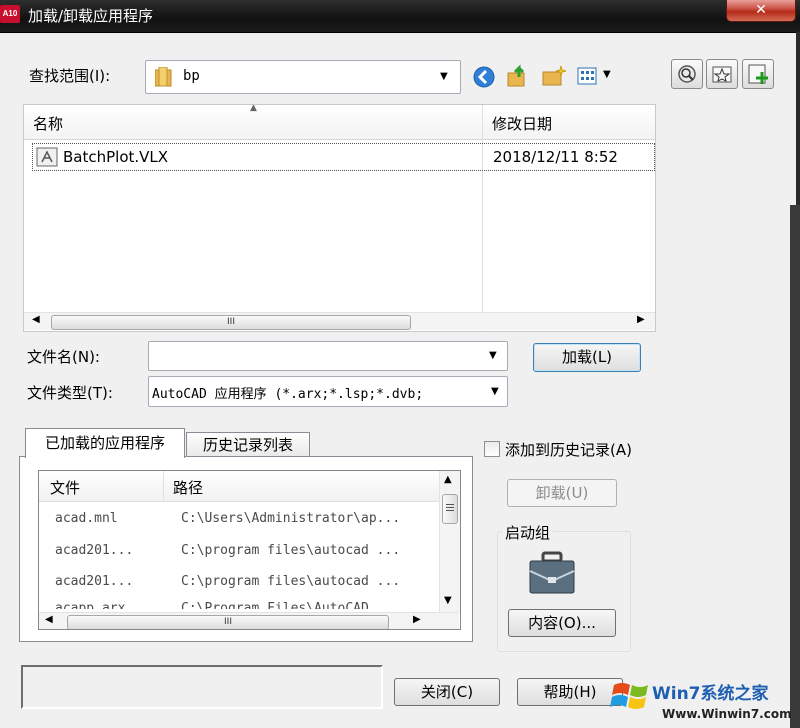 This screenshot has height=728, width=800. What do you see at coordinates (339, 122) in the screenshot?
I see `file-list-header` at bounding box center [339, 122].